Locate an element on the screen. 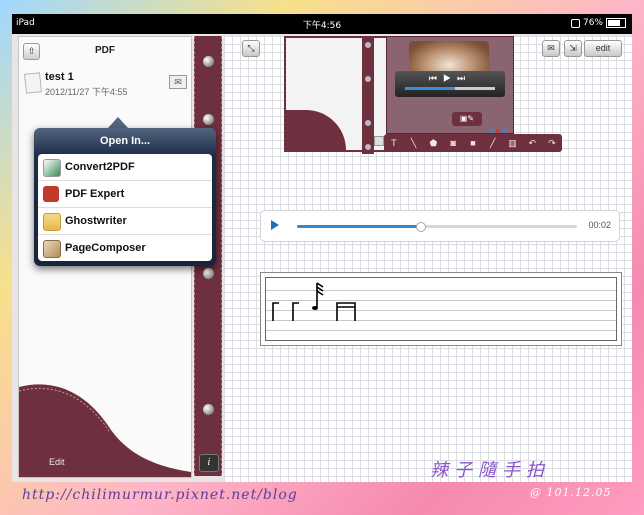  app-label: Convert2PDF is located at coordinates (100, 167).